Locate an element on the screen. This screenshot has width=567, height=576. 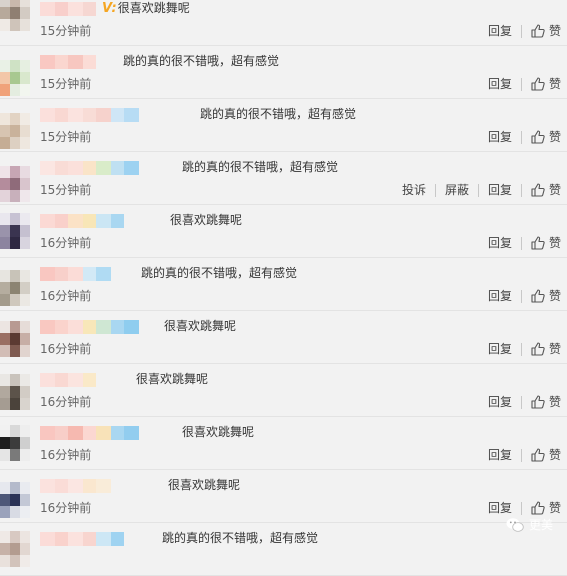
comment-row: V:很喜欢跳舞呢 15分钟前 回复 赞 is located at coordinates (283, 23).